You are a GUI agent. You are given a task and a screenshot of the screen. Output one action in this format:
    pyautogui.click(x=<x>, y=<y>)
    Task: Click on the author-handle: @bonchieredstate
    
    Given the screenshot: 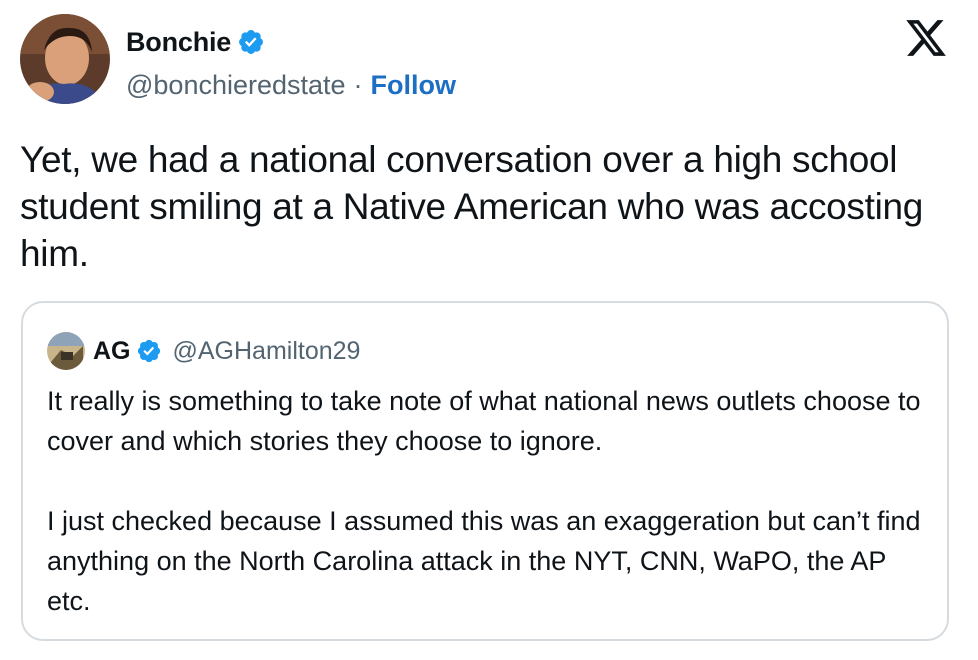 What is the action you would take?
    pyautogui.click(x=236, y=85)
    